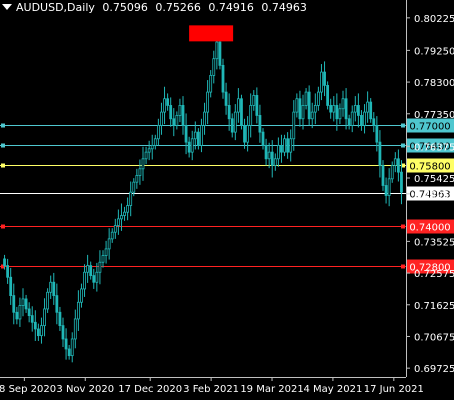 Image resolution: width=454 pixels, height=400 pixels. Describe the element at coordinates (434, 51) in the screenshot. I see `y-tick-label: 0.79250` at that location.